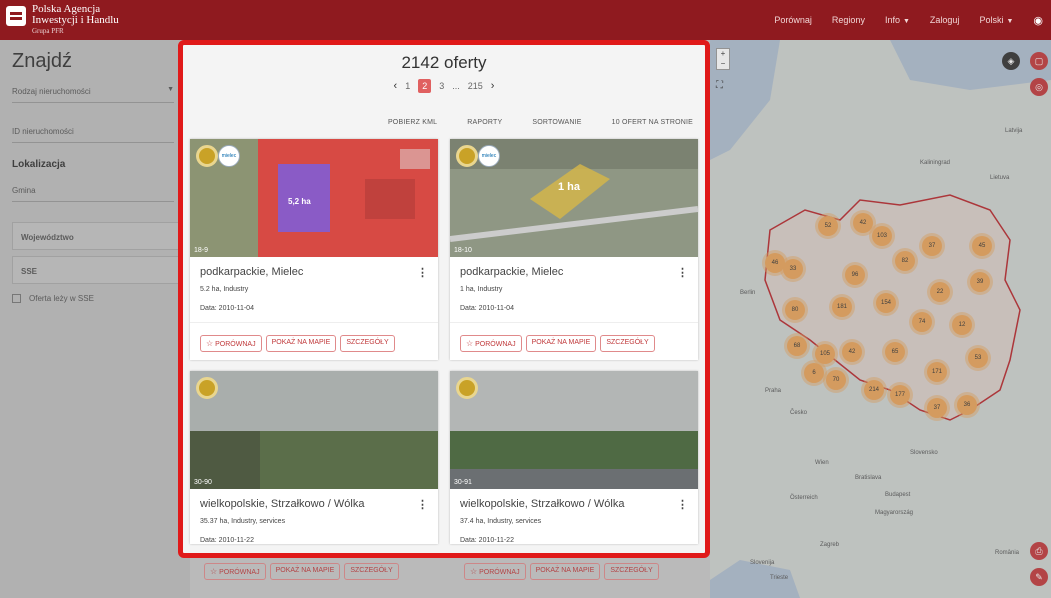 The width and height of the screenshot is (1051, 598). I want to click on nav-compare: Porównaj, so click(793, 20).